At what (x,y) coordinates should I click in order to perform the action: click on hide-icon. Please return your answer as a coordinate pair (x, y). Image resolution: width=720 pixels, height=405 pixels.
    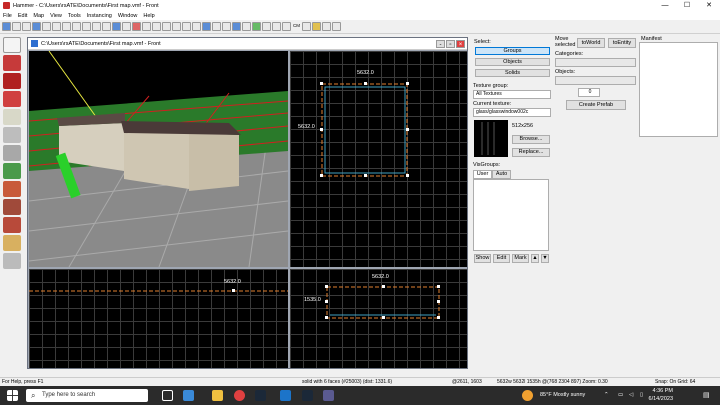
    Looking at the image, I should click on (116, 26).